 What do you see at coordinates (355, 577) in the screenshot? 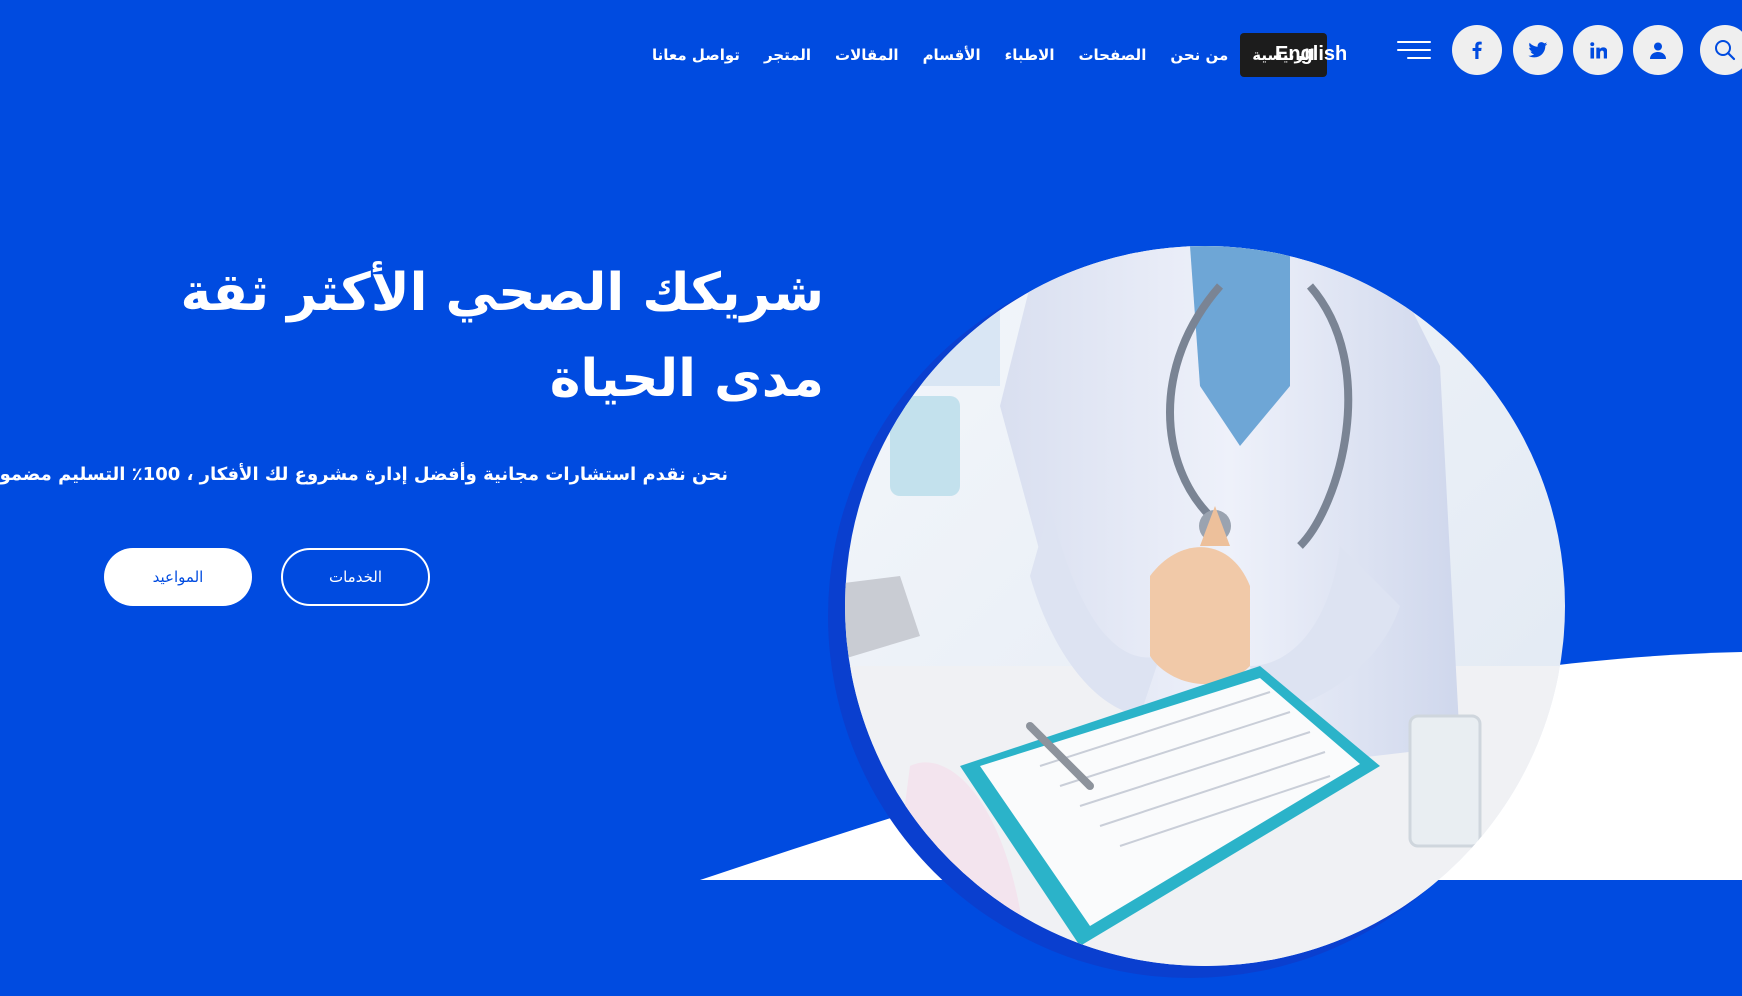
I see `services-button: الخدمات` at bounding box center [355, 577].